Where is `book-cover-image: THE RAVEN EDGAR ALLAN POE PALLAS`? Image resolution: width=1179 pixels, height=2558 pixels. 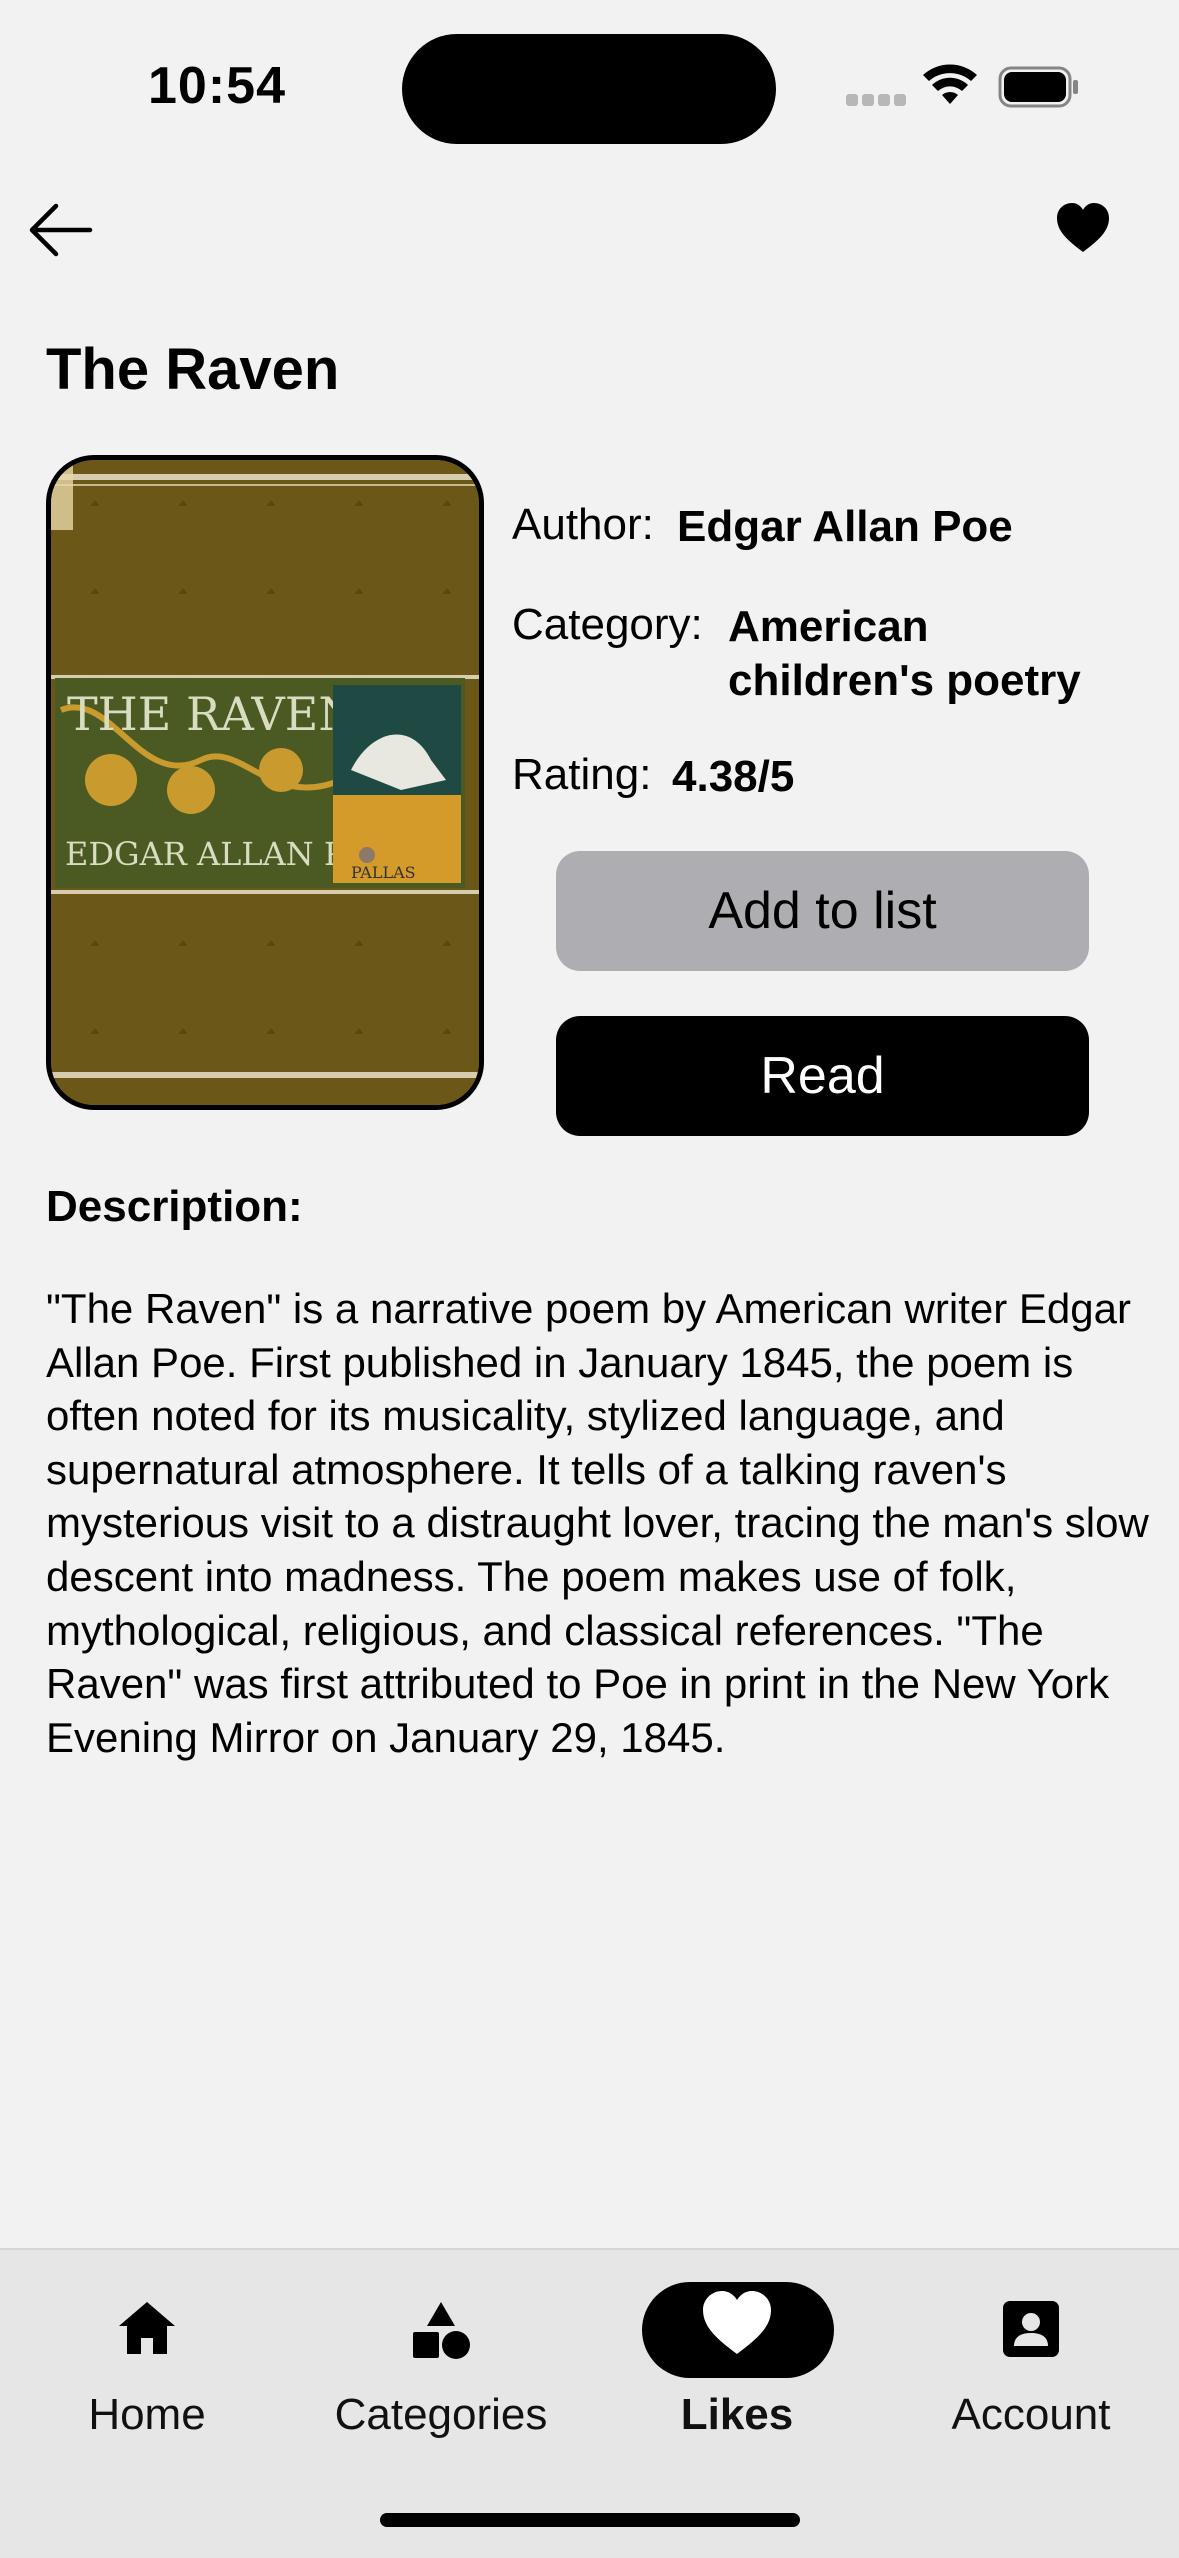 book-cover-image: THE RAVEN EDGAR ALLAN POE PALLAS is located at coordinates (265, 782).